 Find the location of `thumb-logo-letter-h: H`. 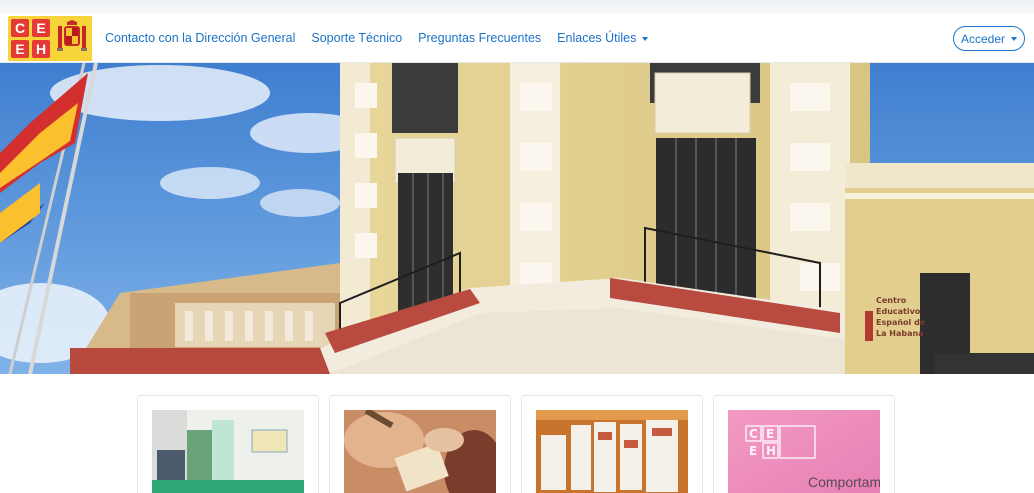

thumb-logo-letter-h: H is located at coordinates (771, 451).